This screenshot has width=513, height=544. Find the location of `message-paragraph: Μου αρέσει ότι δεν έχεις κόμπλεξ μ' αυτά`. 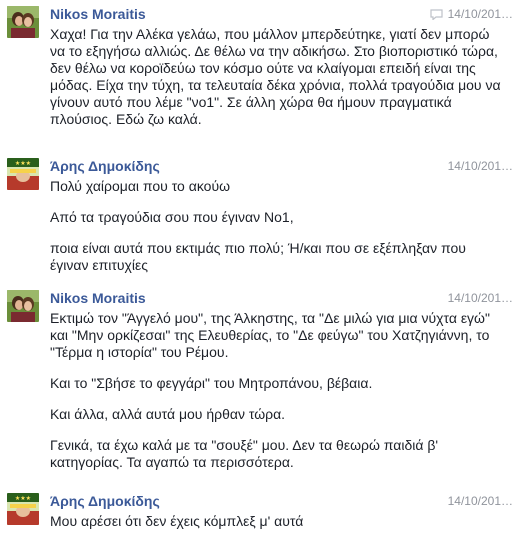

message-paragraph: Μου αρέσει ότι δεν έχεις κόμπλεξ μ' αυτά is located at coordinates (177, 521).